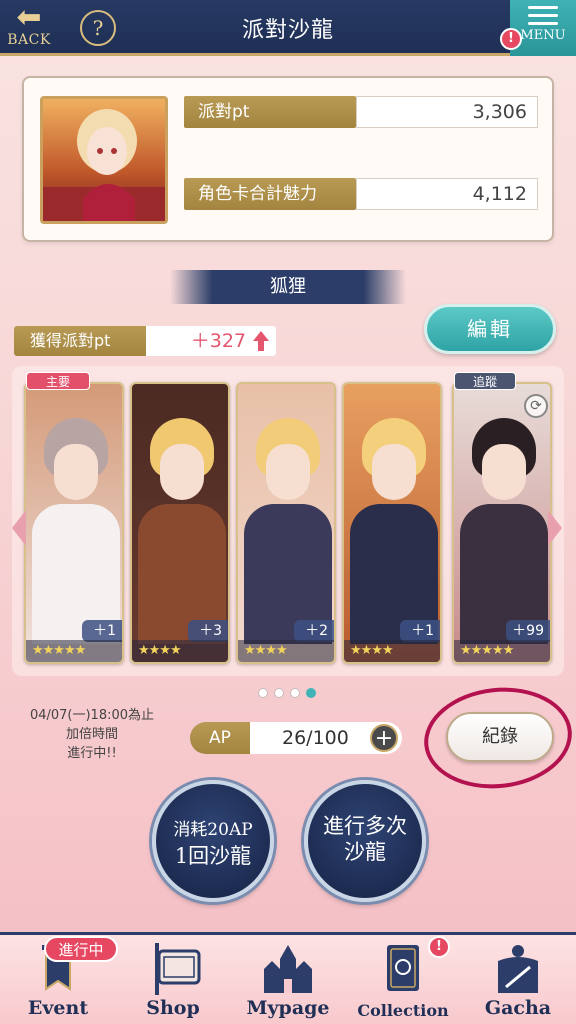 Image resolution: width=576 pixels, height=1024 pixels. I want to click on gain-value-text: ＋327, so click(218, 341).